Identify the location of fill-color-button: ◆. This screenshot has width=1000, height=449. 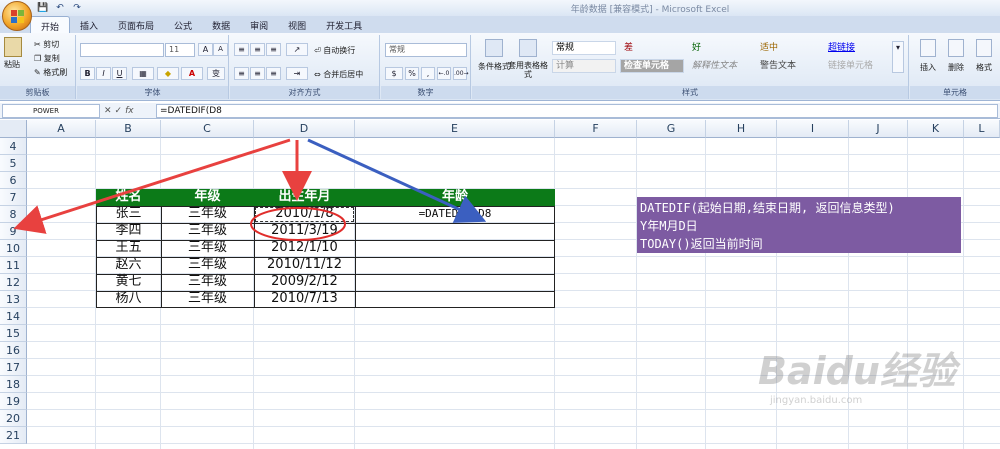
(168, 73).